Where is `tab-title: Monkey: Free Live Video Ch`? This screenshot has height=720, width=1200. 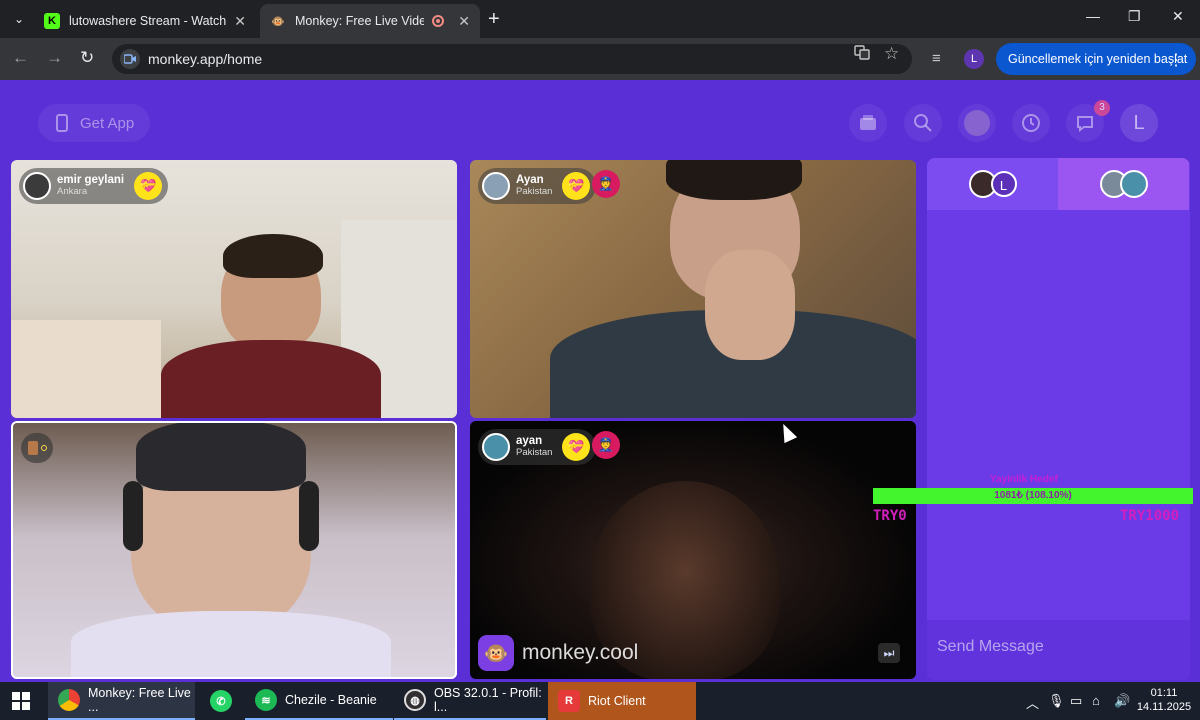 tab-title: Monkey: Free Live Video Ch is located at coordinates (360, 21).